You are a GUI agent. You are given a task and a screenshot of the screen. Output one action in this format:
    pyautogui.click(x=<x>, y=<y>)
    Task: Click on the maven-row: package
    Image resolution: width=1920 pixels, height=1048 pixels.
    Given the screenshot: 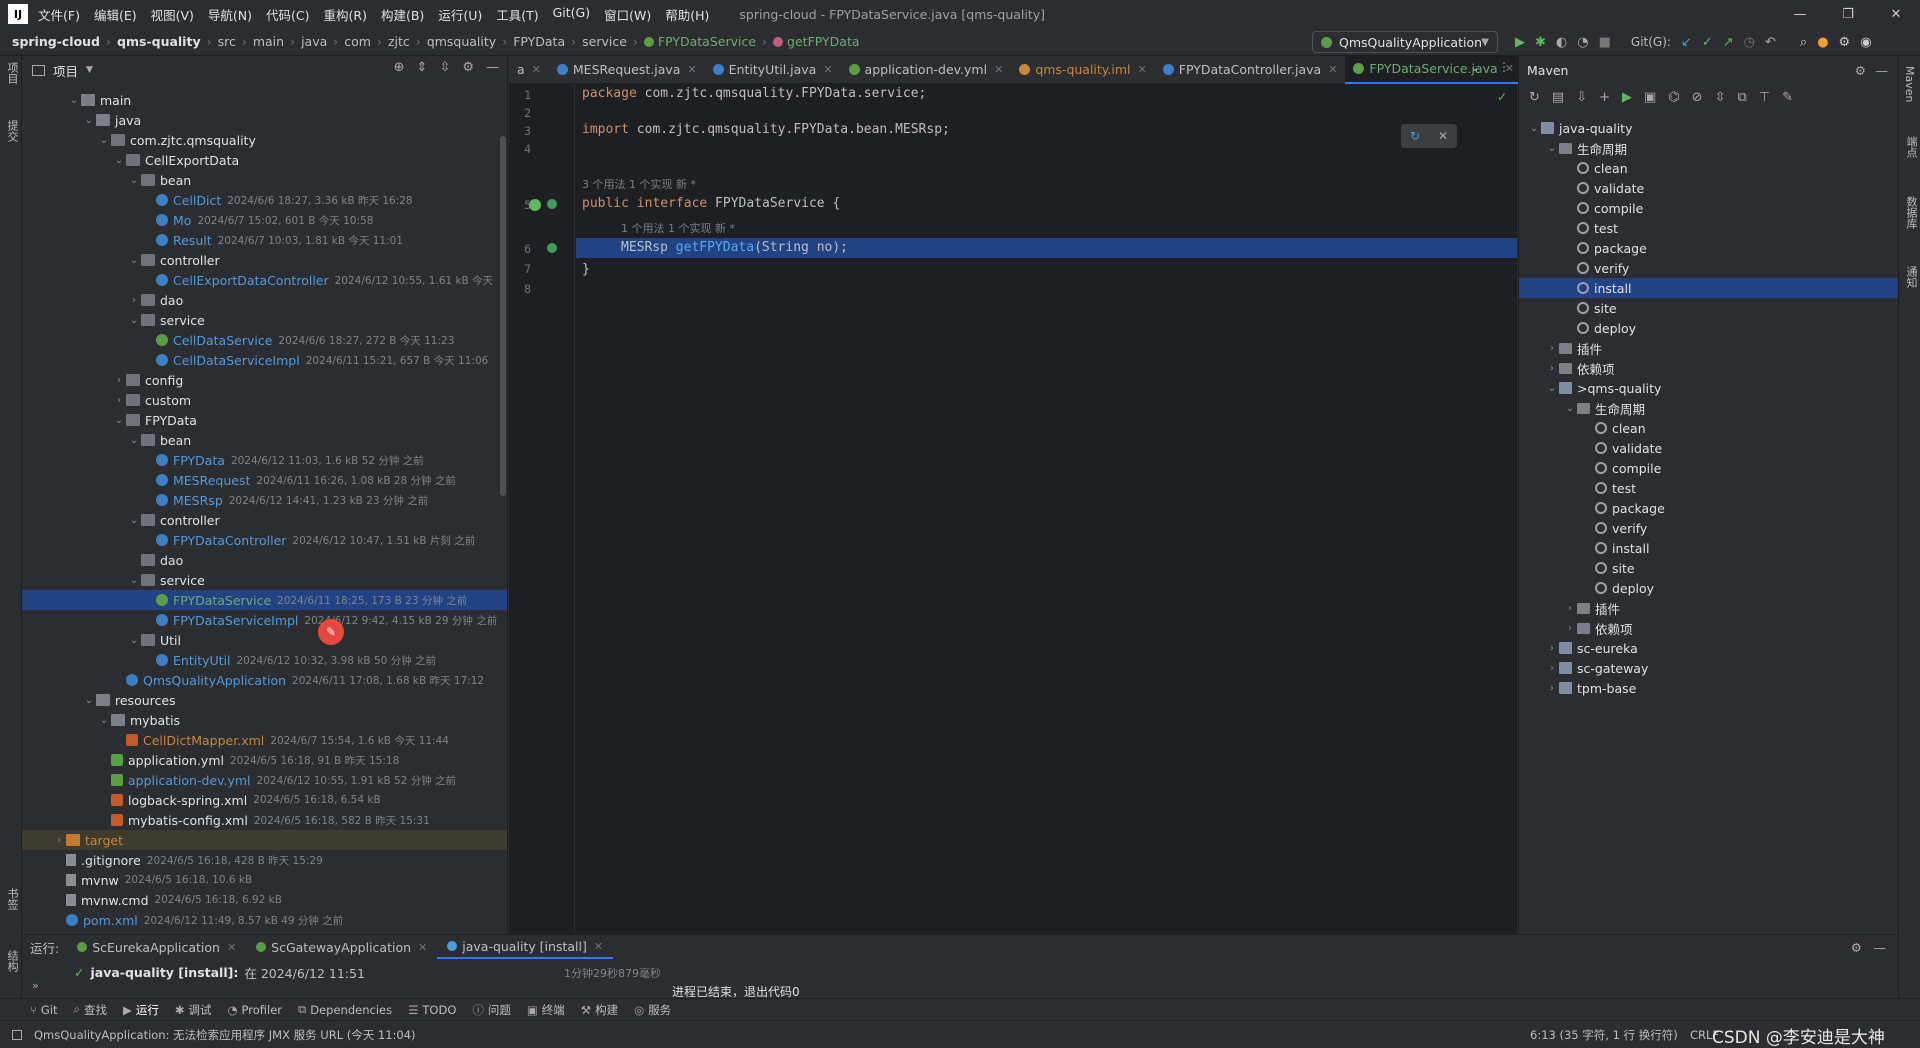 What is the action you would take?
    pyautogui.click(x=1605, y=248)
    